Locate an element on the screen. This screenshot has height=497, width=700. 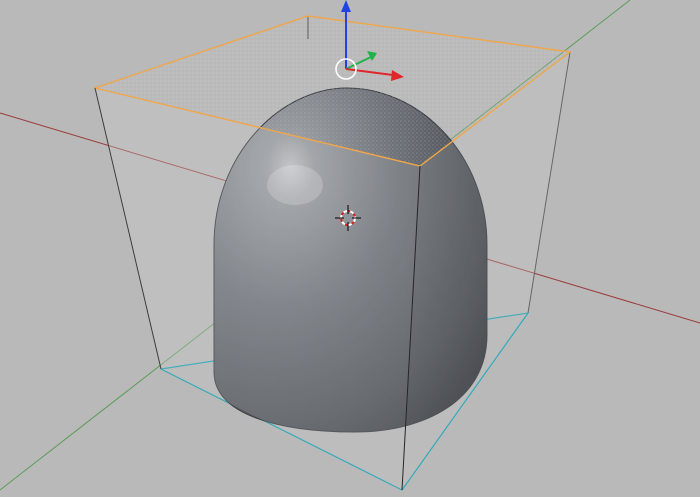
gizmo-z-arrow is located at coordinates (346, 6).